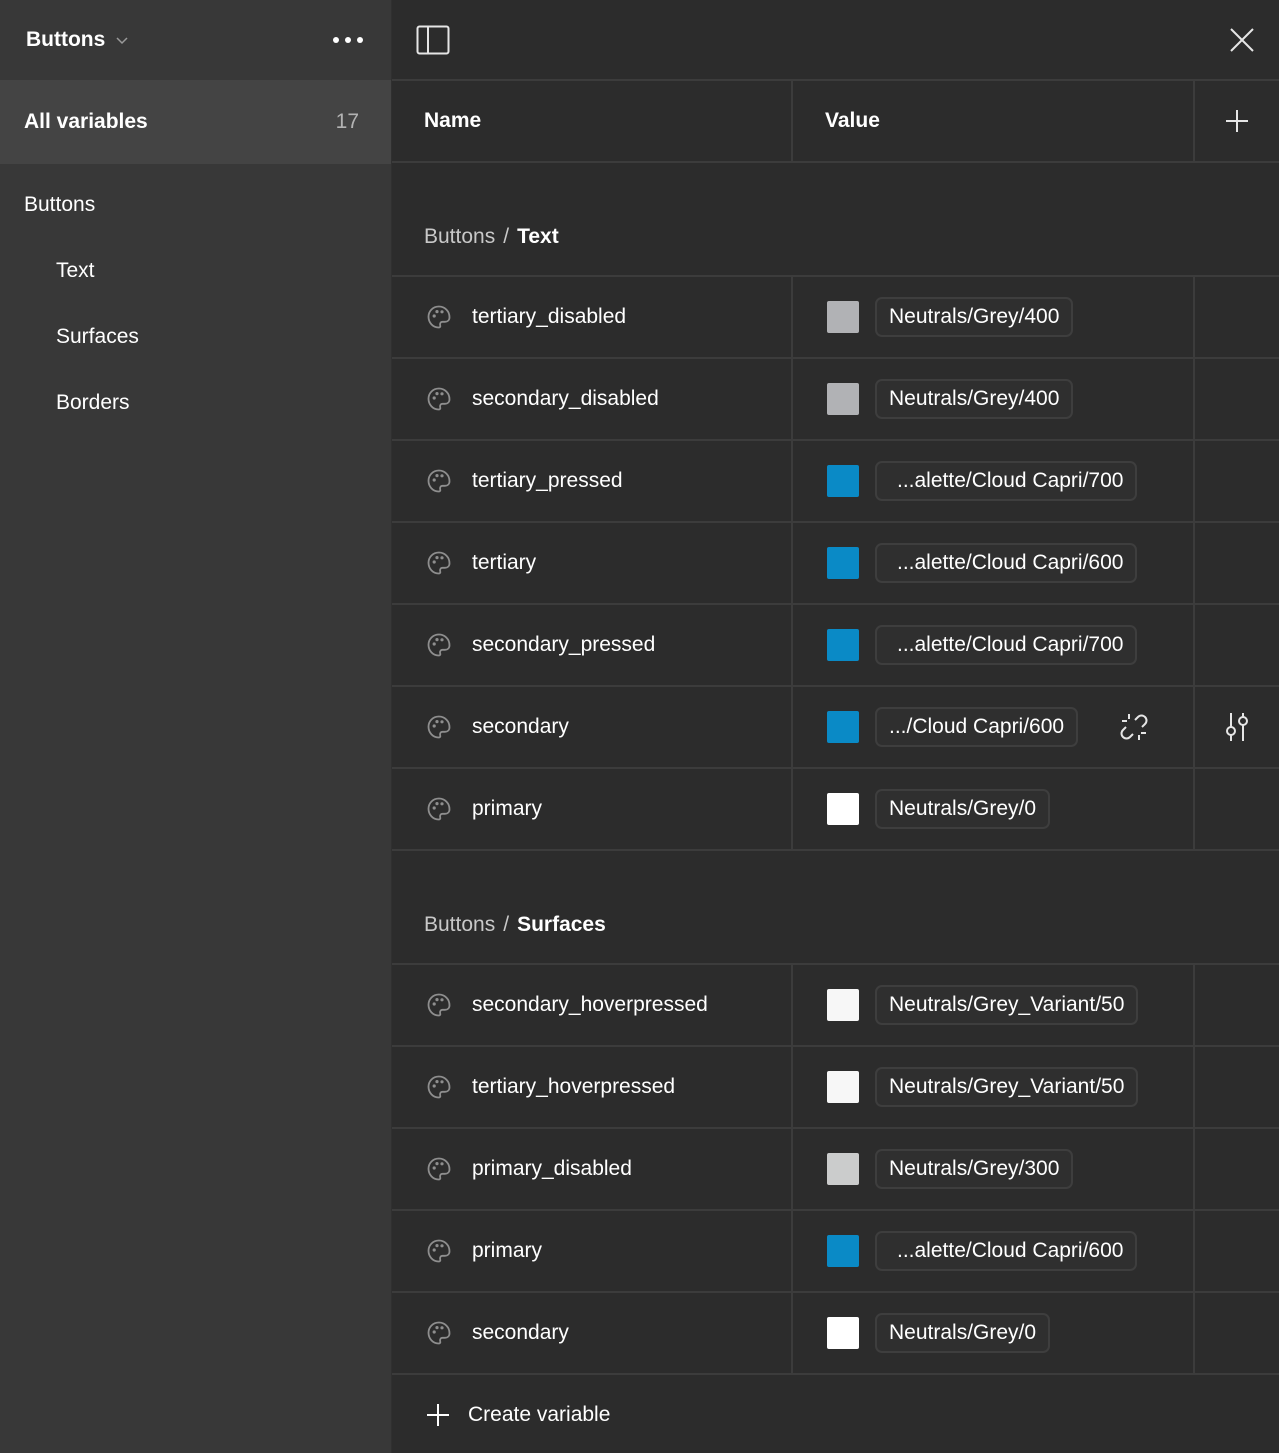  I want to click on sidebar-item-buttons: Buttons, so click(195, 205).